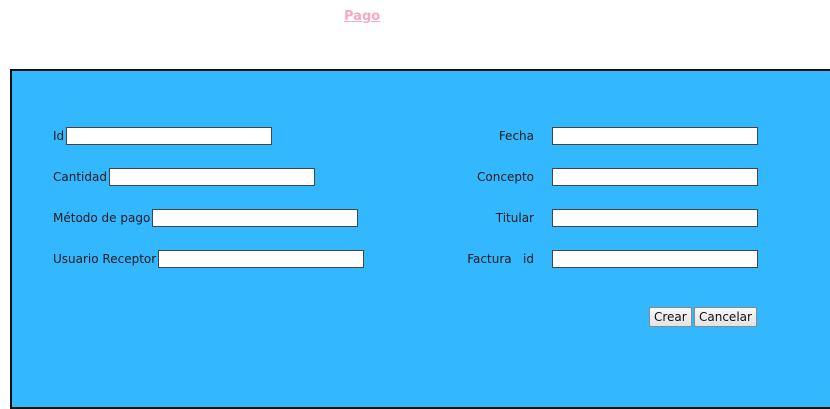 This screenshot has width=830, height=409. I want to click on titular-row: Titular, so click(606, 218).